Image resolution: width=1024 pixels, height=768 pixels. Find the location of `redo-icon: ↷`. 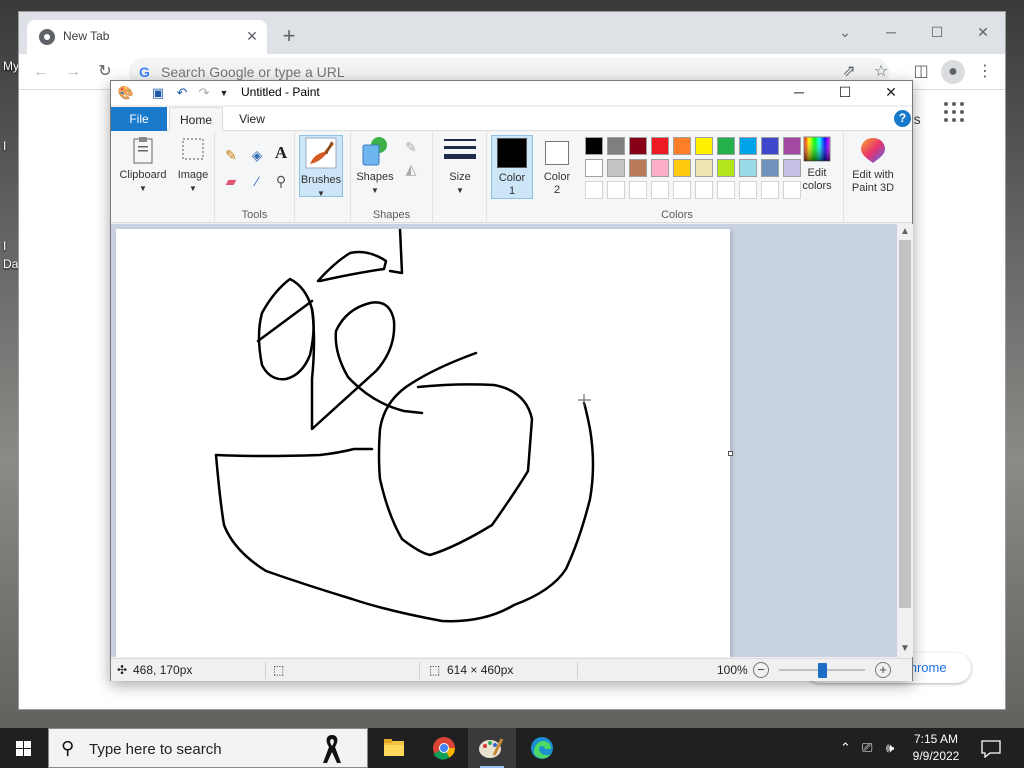

redo-icon: ↷ is located at coordinates (204, 93).